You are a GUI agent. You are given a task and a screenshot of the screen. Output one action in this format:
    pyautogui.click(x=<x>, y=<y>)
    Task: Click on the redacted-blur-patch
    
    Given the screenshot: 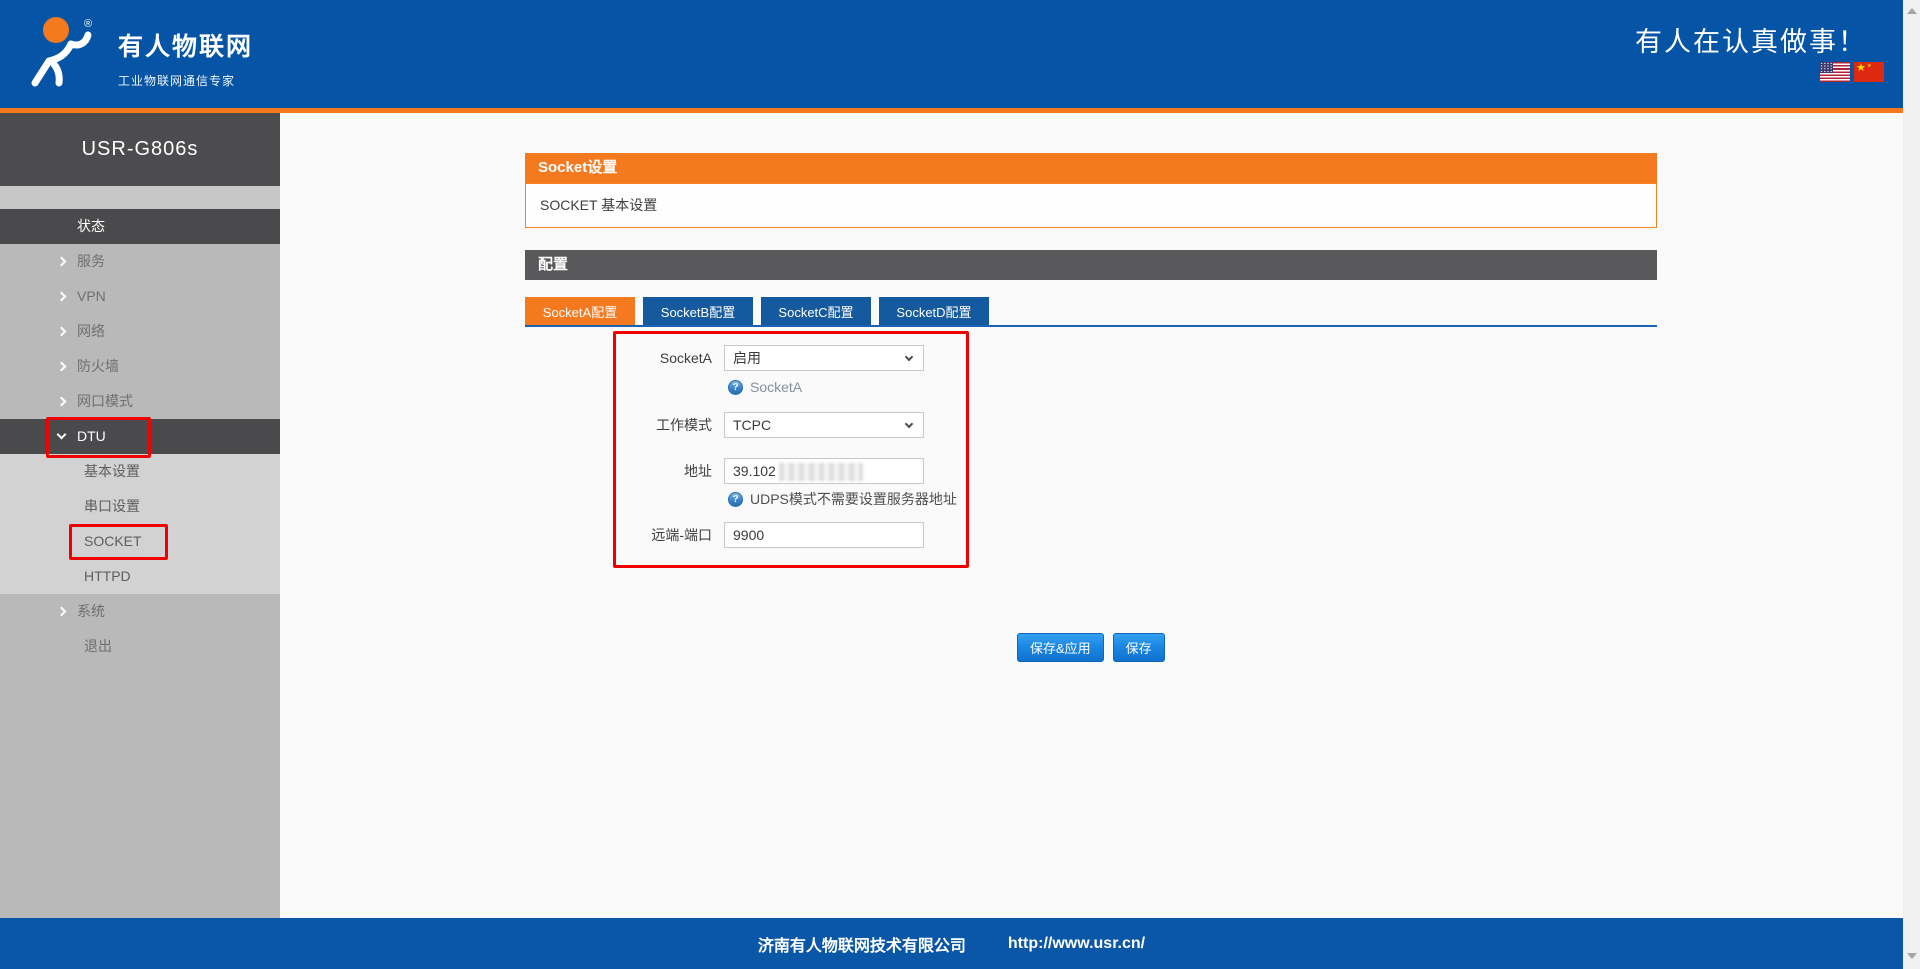 What is the action you would take?
    pyautogui.click(x=821, y=472)
    